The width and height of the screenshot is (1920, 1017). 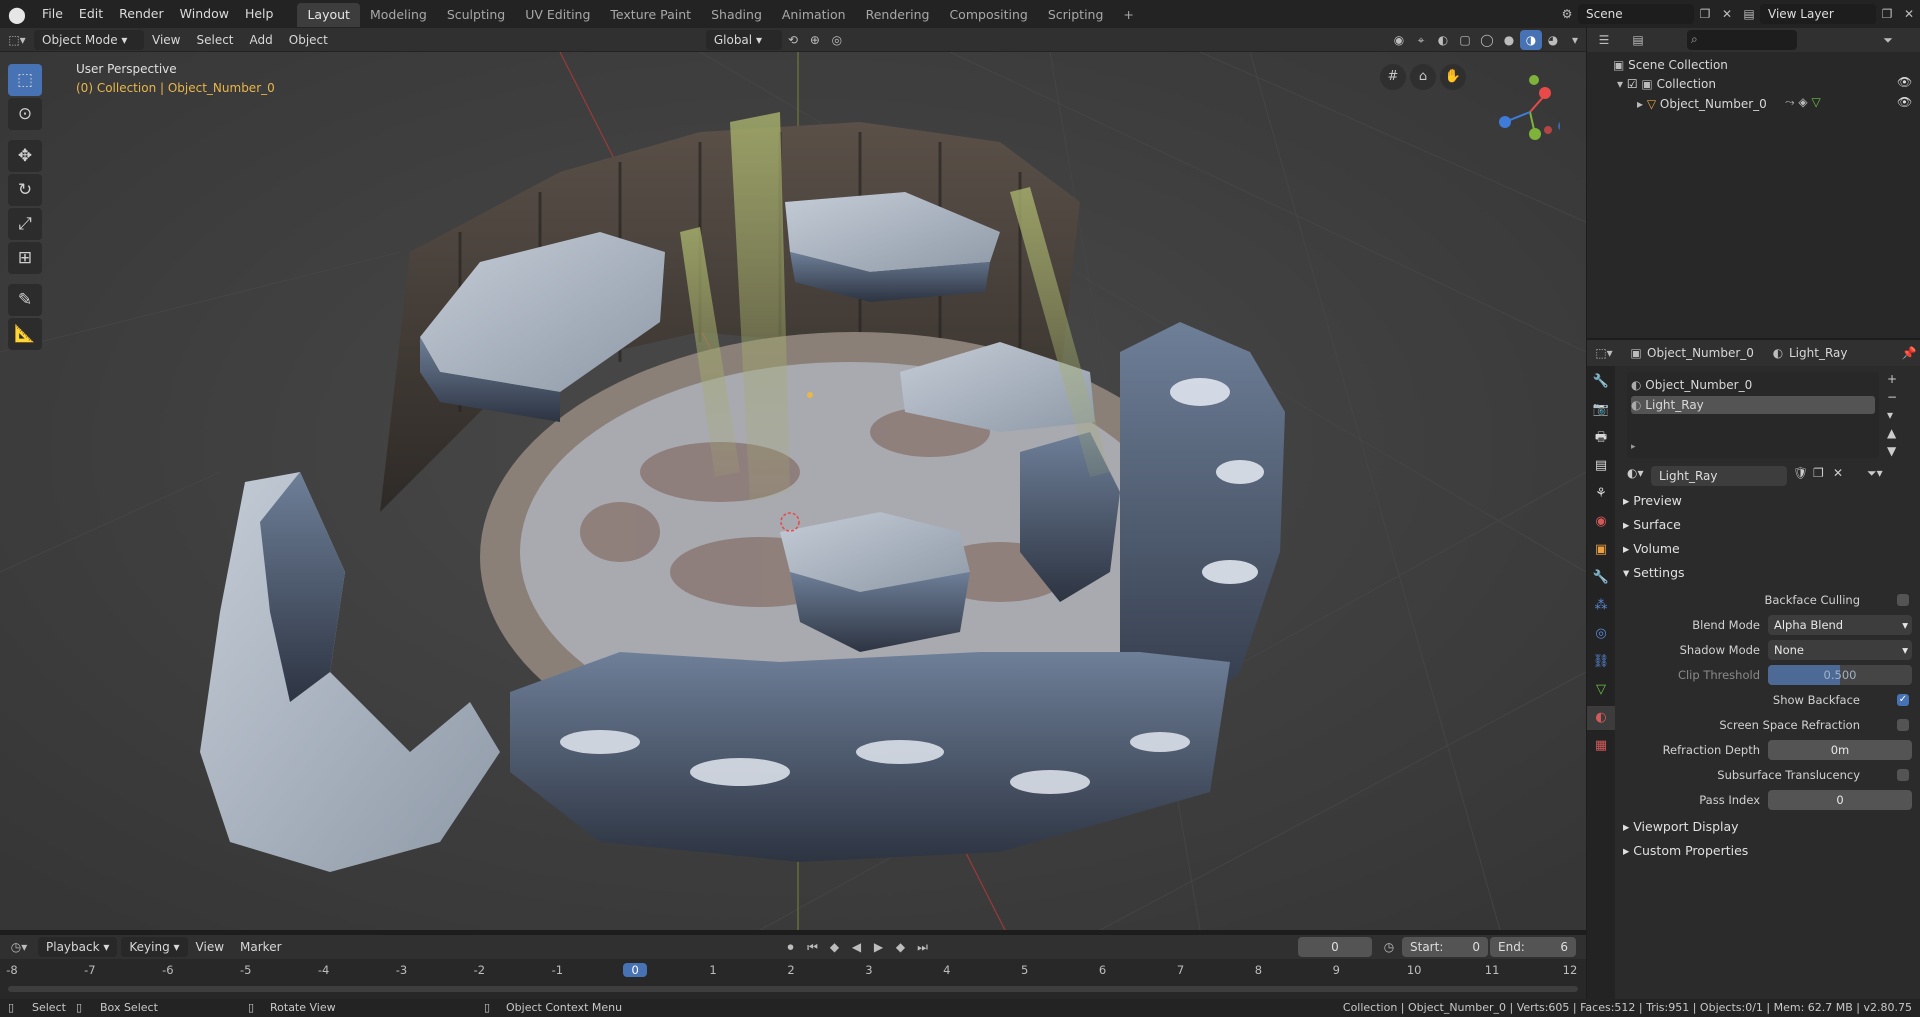 What do you see at coordinates (78, 947) in the screenshot?
I see `playback-dropdown: Playback ▾` at bounding box center [78, 947].